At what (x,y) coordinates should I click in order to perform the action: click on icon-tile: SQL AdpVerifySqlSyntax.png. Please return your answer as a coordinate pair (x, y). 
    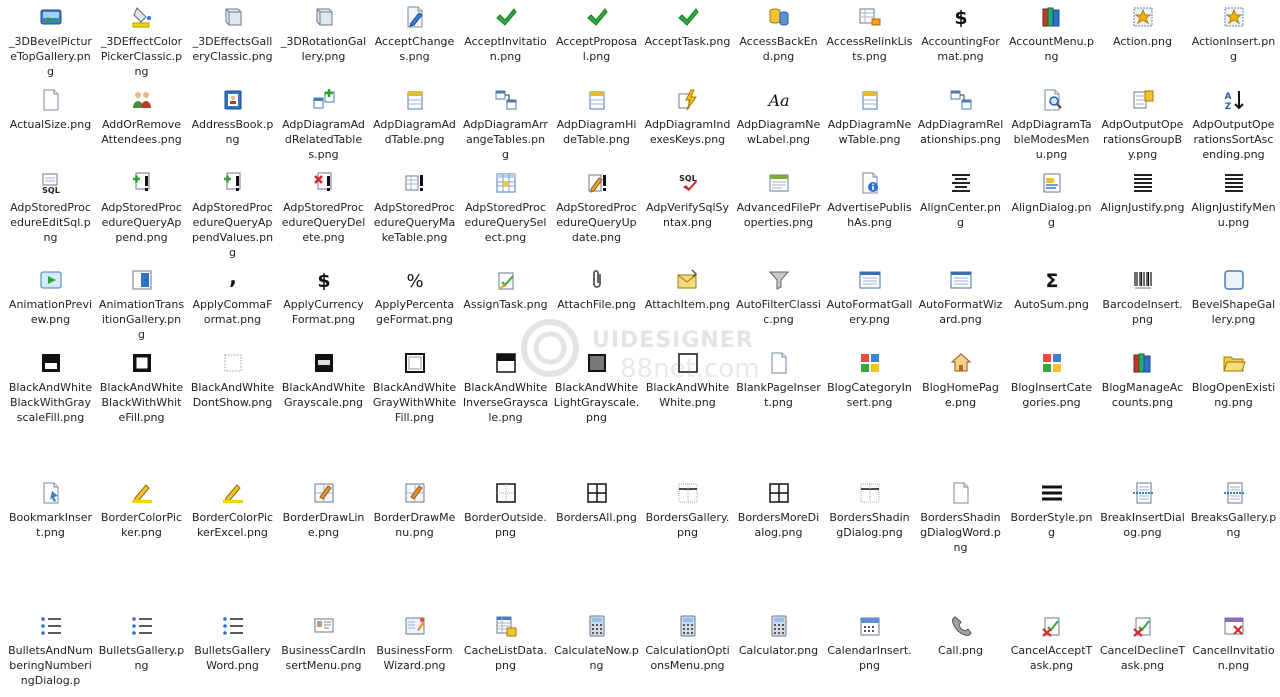
    Looking at the image, I should click on (687, 200).